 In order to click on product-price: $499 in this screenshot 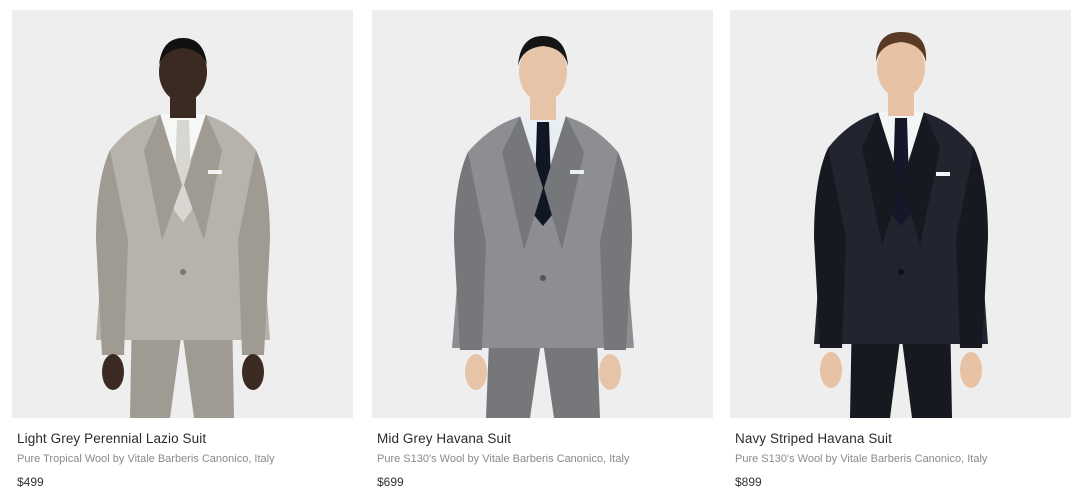, I will do `click(30, 482)`.